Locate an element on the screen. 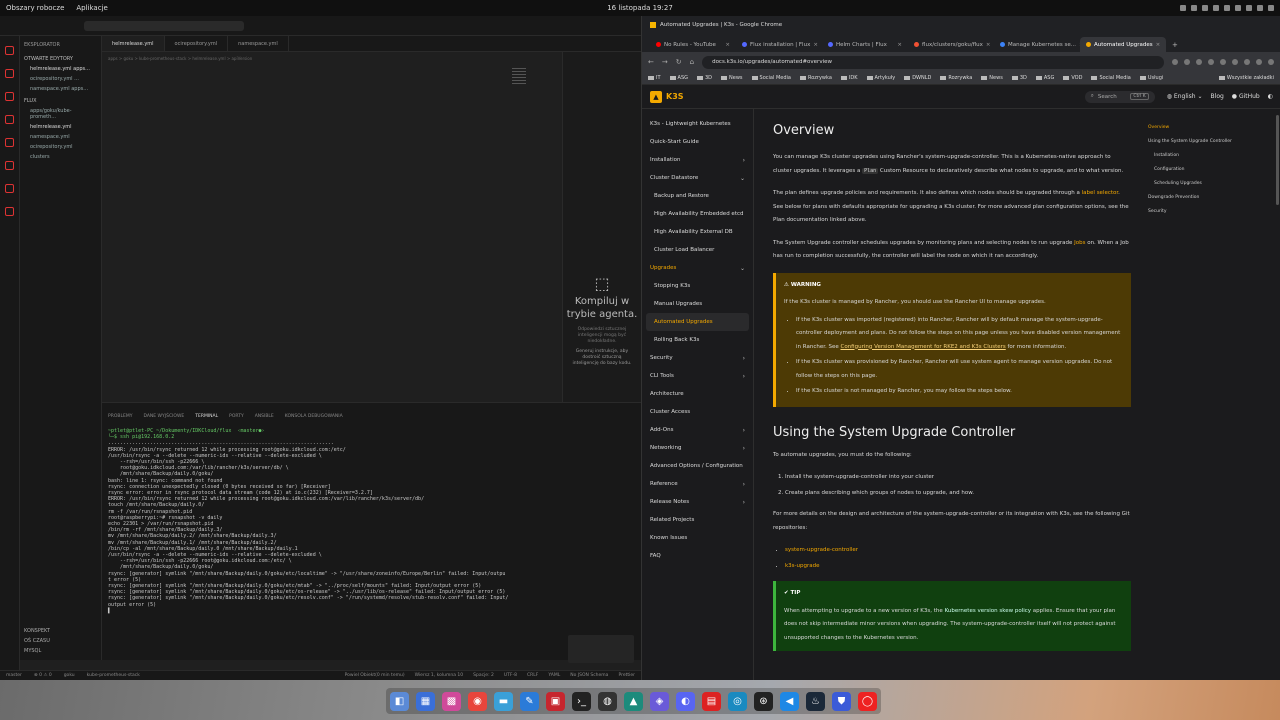 The height and width of the screenshot is (720, 1280). language-dropdown: ◍ English ⌄ is located at coordinates (1185, 96).